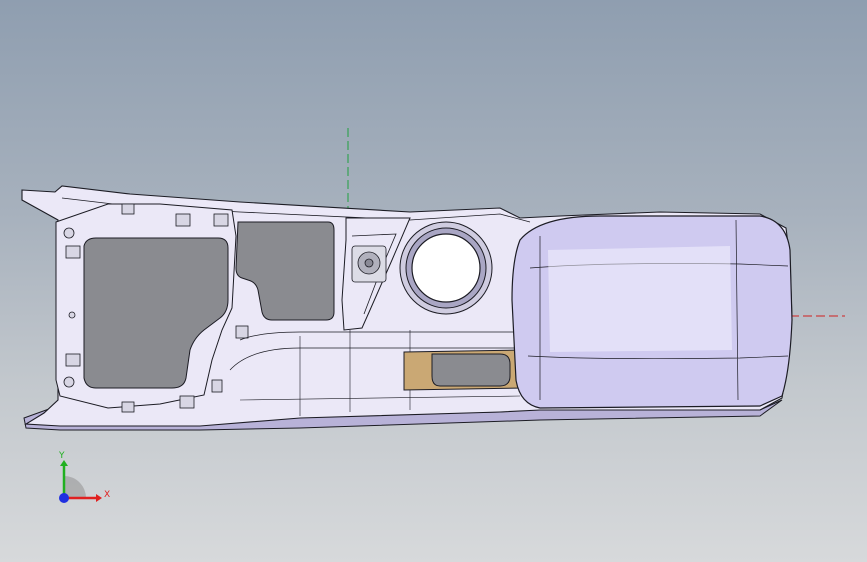 Image resolution: width=867 pixels, height=562 pixels. I want to click on cup-holder-icon, so click(446, 268).